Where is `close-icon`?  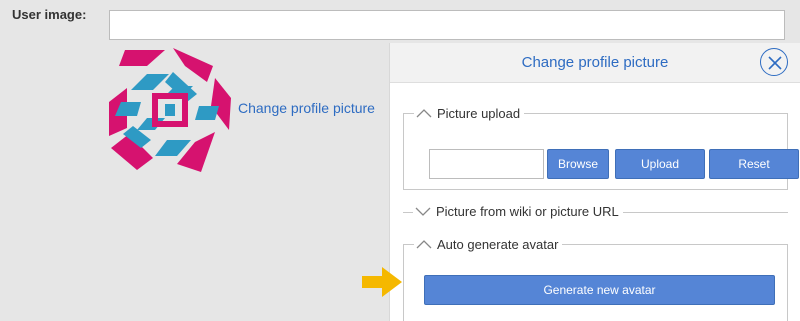
close-icon is located at coordinates (775, 63).